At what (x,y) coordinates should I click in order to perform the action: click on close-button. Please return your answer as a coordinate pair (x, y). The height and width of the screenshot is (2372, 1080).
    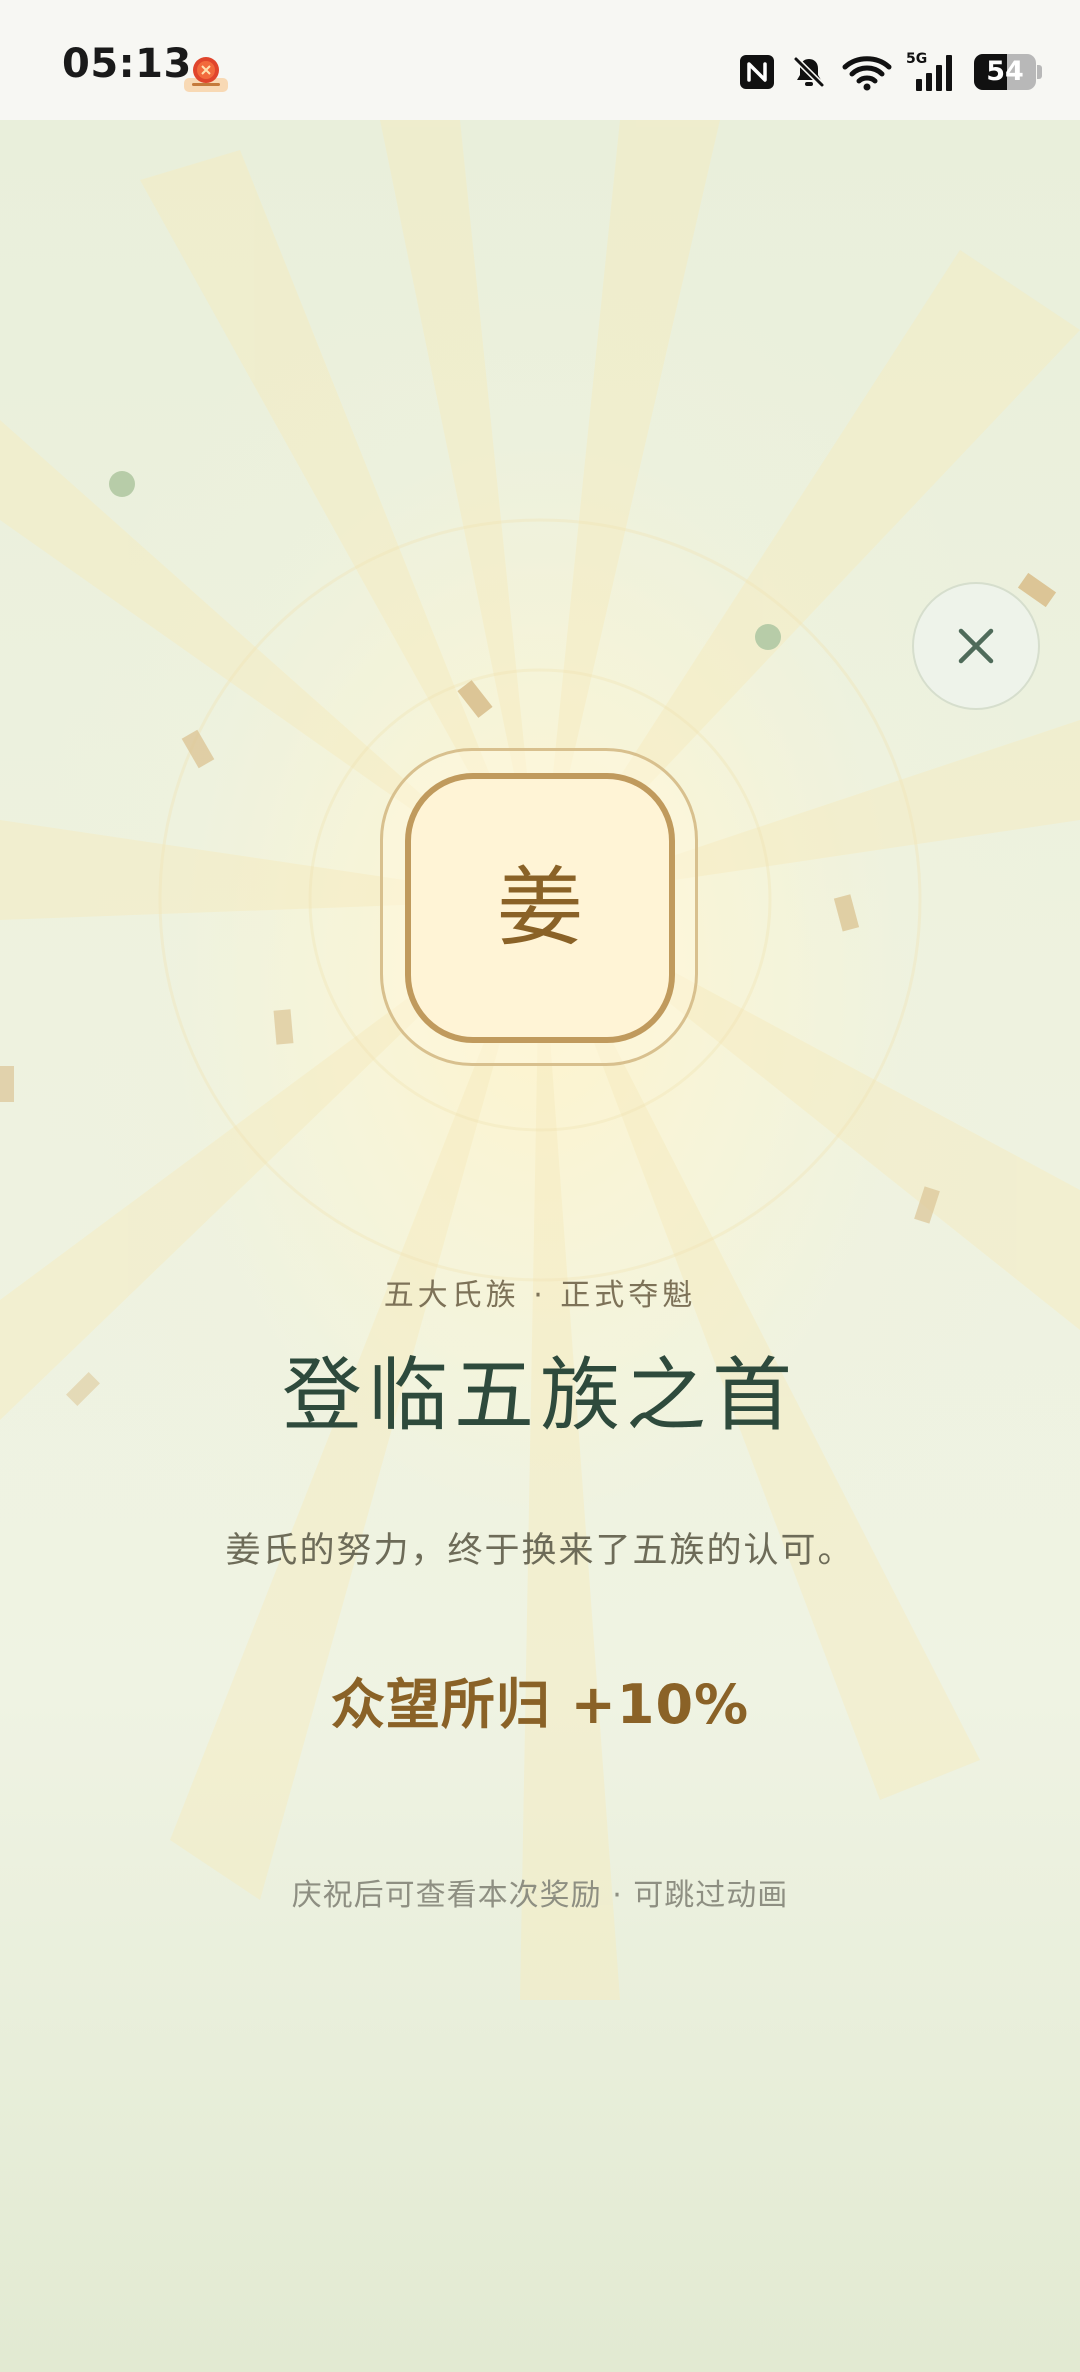
    Looking at the image, I should click on (976, 646).